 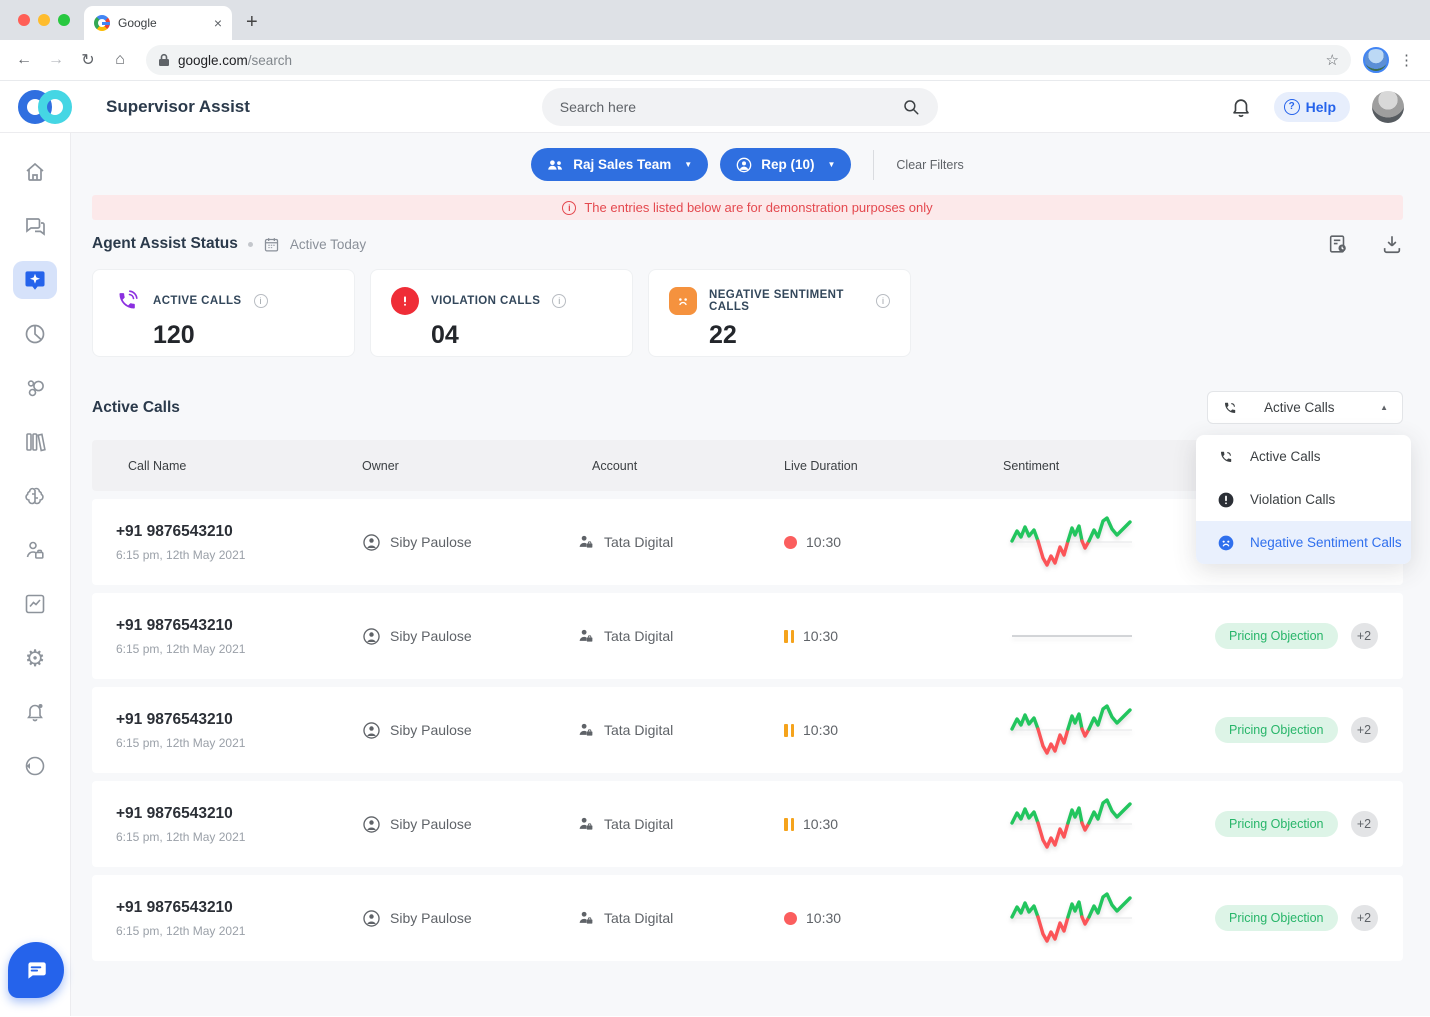 I want to click on sidebar-item-conversations, so click(x=35, y=226).